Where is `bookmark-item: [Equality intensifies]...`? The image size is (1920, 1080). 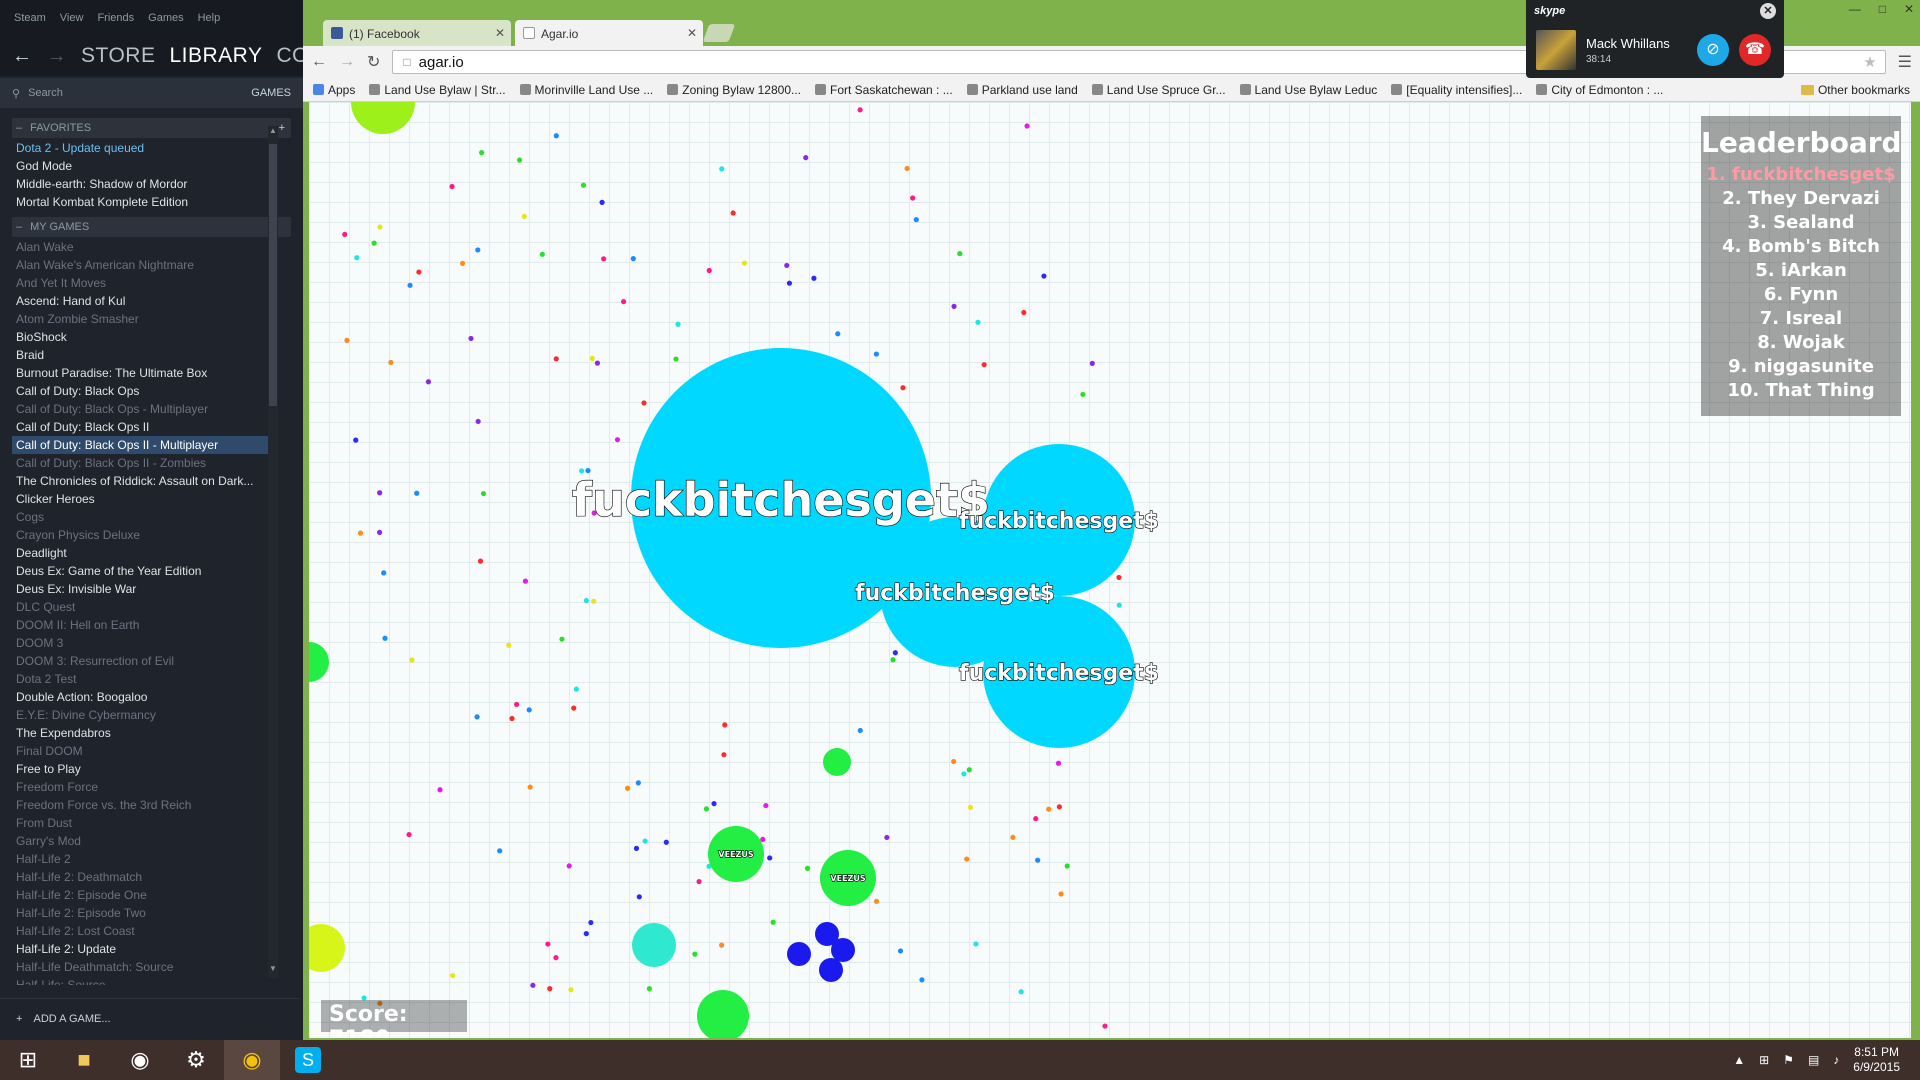 bookmark-item: [Equality intensifies]... is located at coordinates (1456, 90).